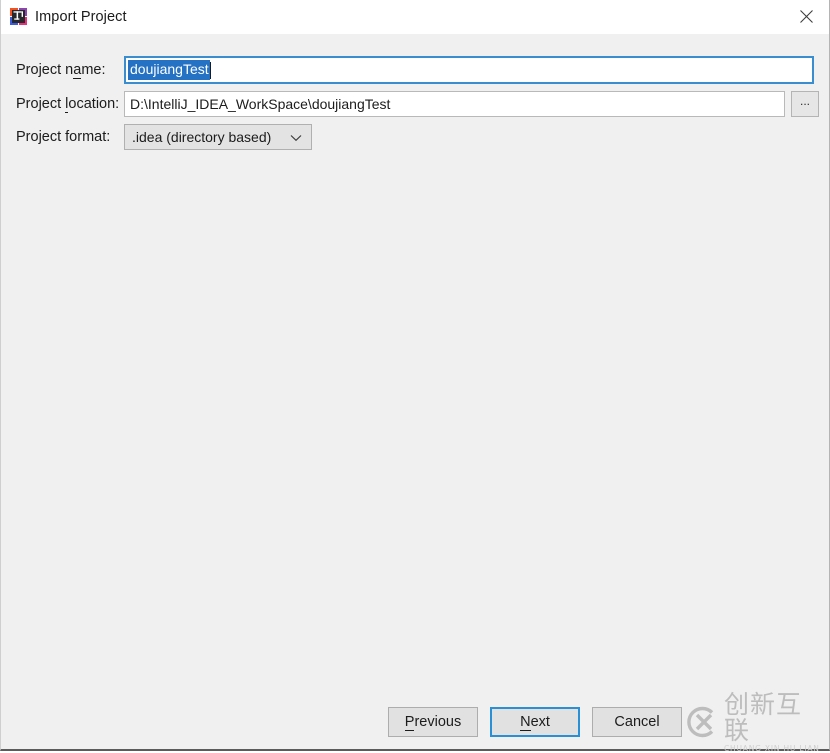 Image resolution: width=830 pixels, height=753 pixels. Describe the element at coordinates (68, 104) in the screenshot. I see `project-location-label: Project location:` at that location.